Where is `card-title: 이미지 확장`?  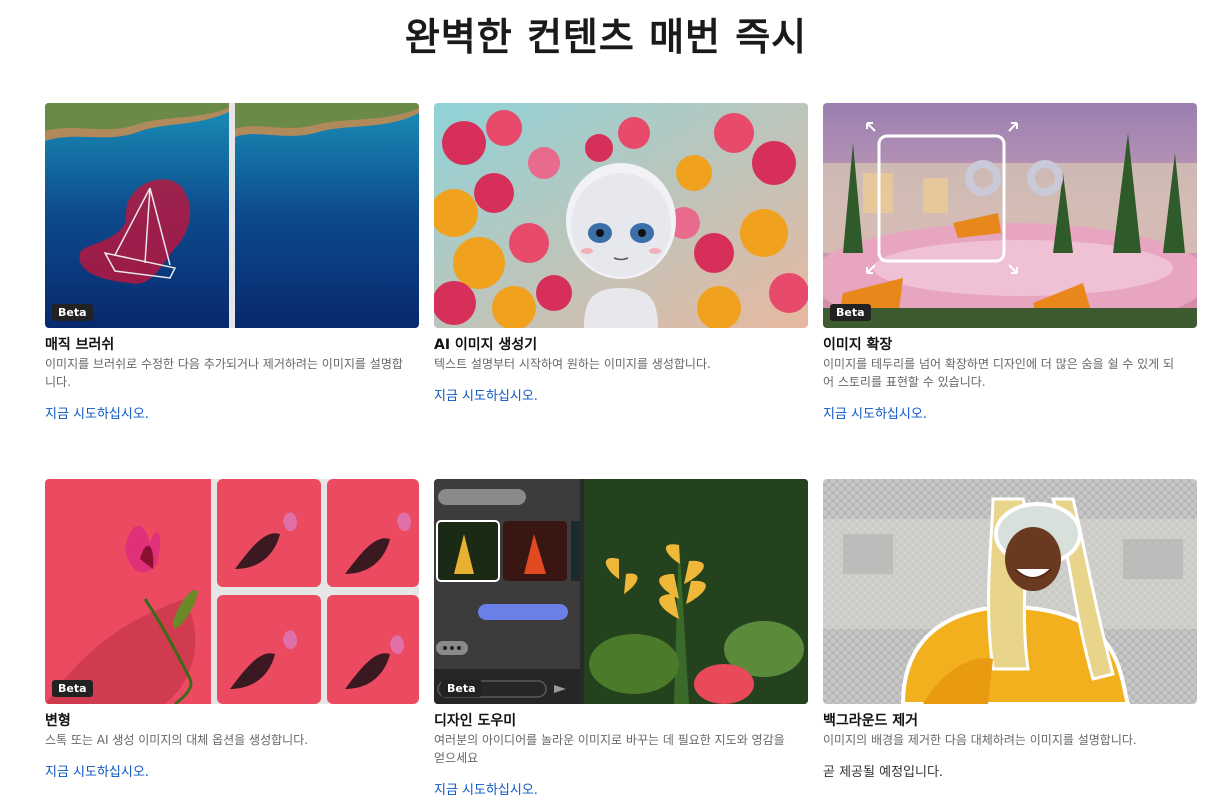 card-title: 이미지 확장 is located at coordinates (858, 345).